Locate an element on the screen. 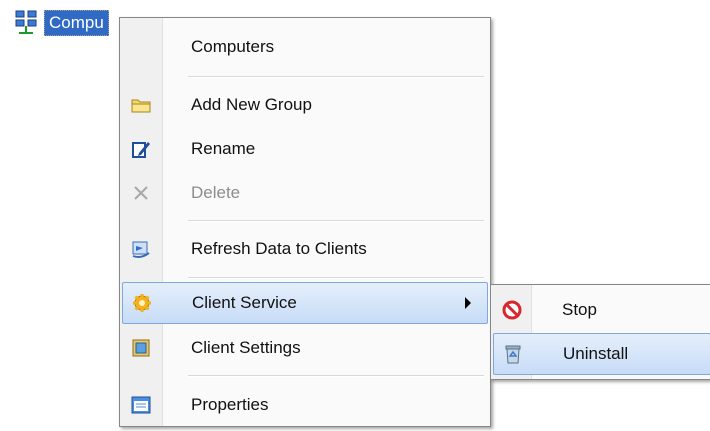  menu-item-computers: Computers is located at coordinates (305, 47).